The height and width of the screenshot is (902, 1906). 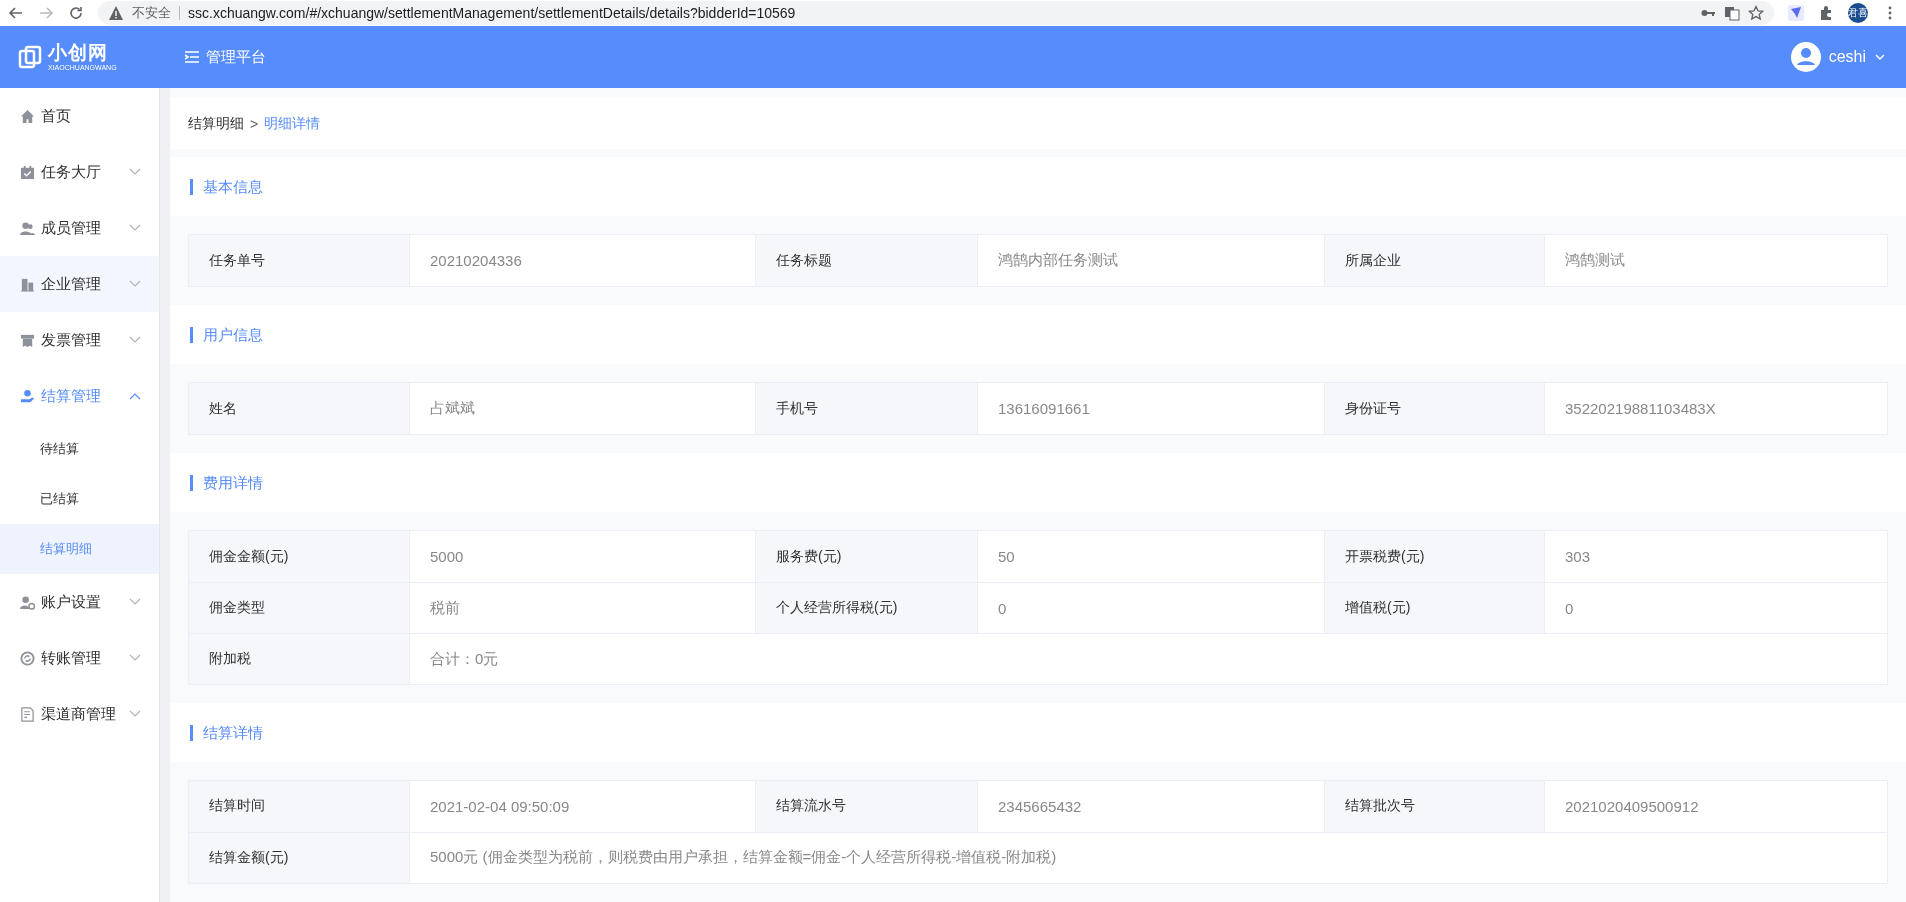 What do you see at coordinates (1756, 13) in the screenshot?
I see `star-icon` at bounding box center [1756, 13].